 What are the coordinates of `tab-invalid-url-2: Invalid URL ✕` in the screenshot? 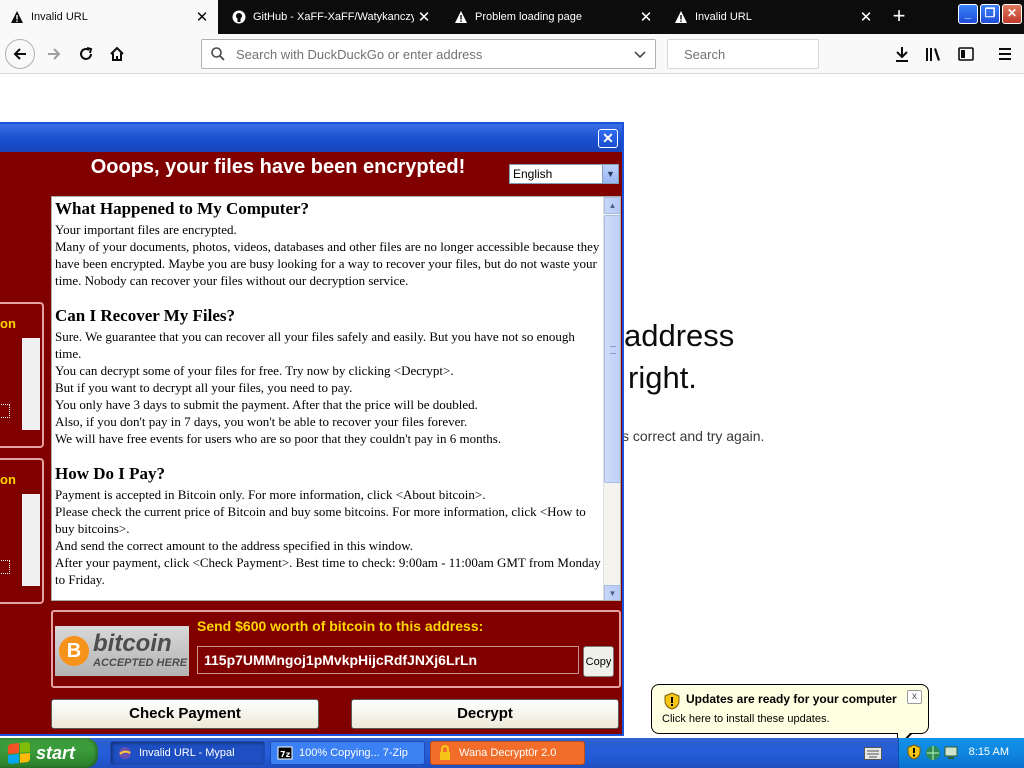 It's located at (773, 17).